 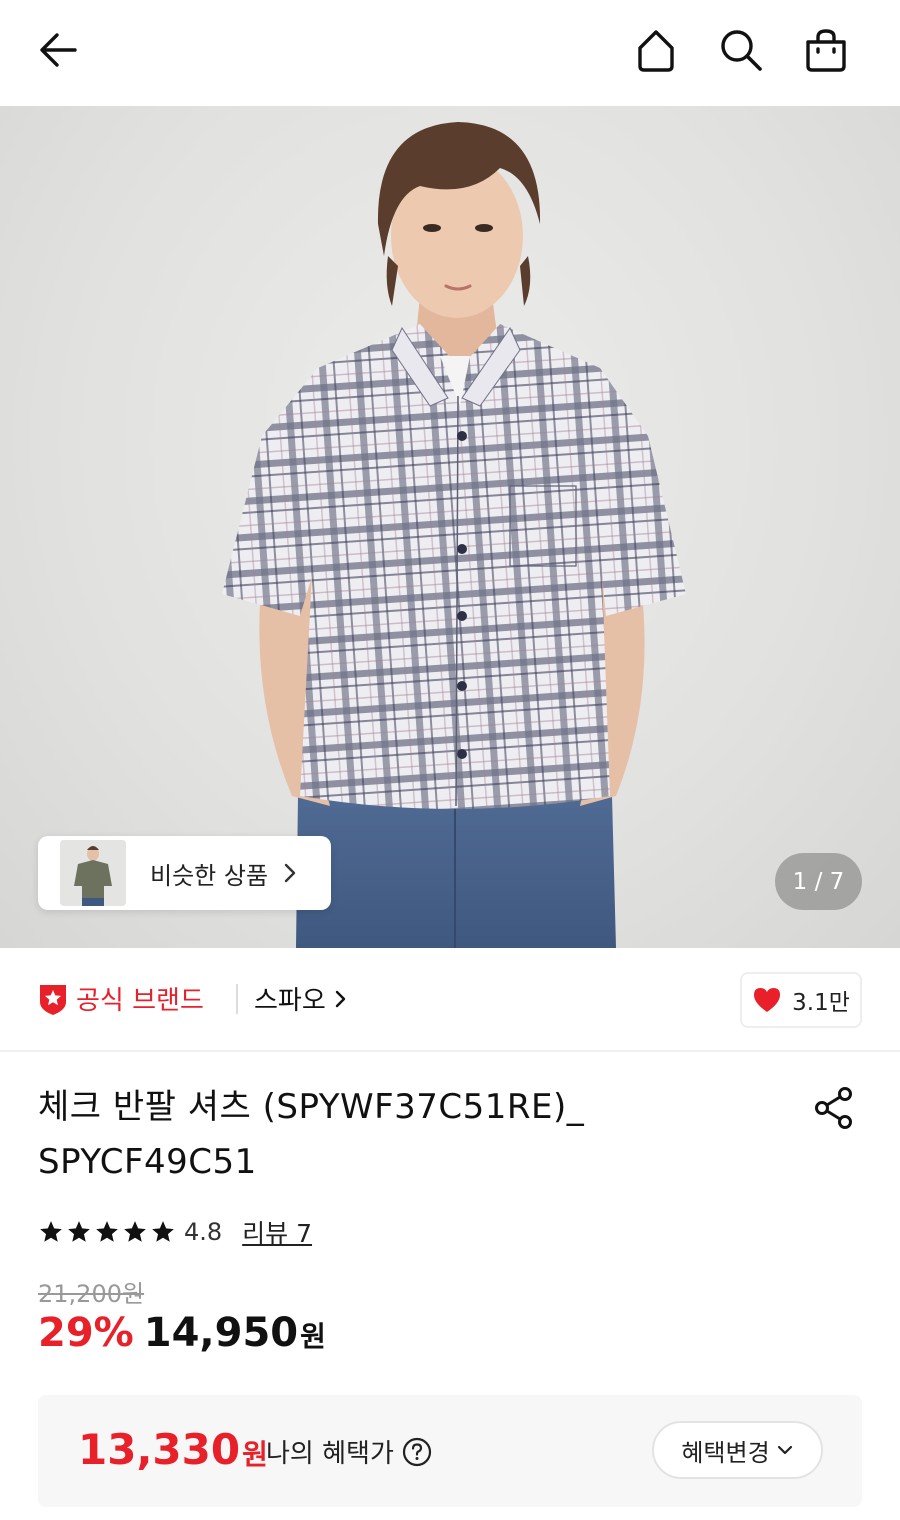 I want to click on similar-product-thumbnail, so click(x=93, y=873).